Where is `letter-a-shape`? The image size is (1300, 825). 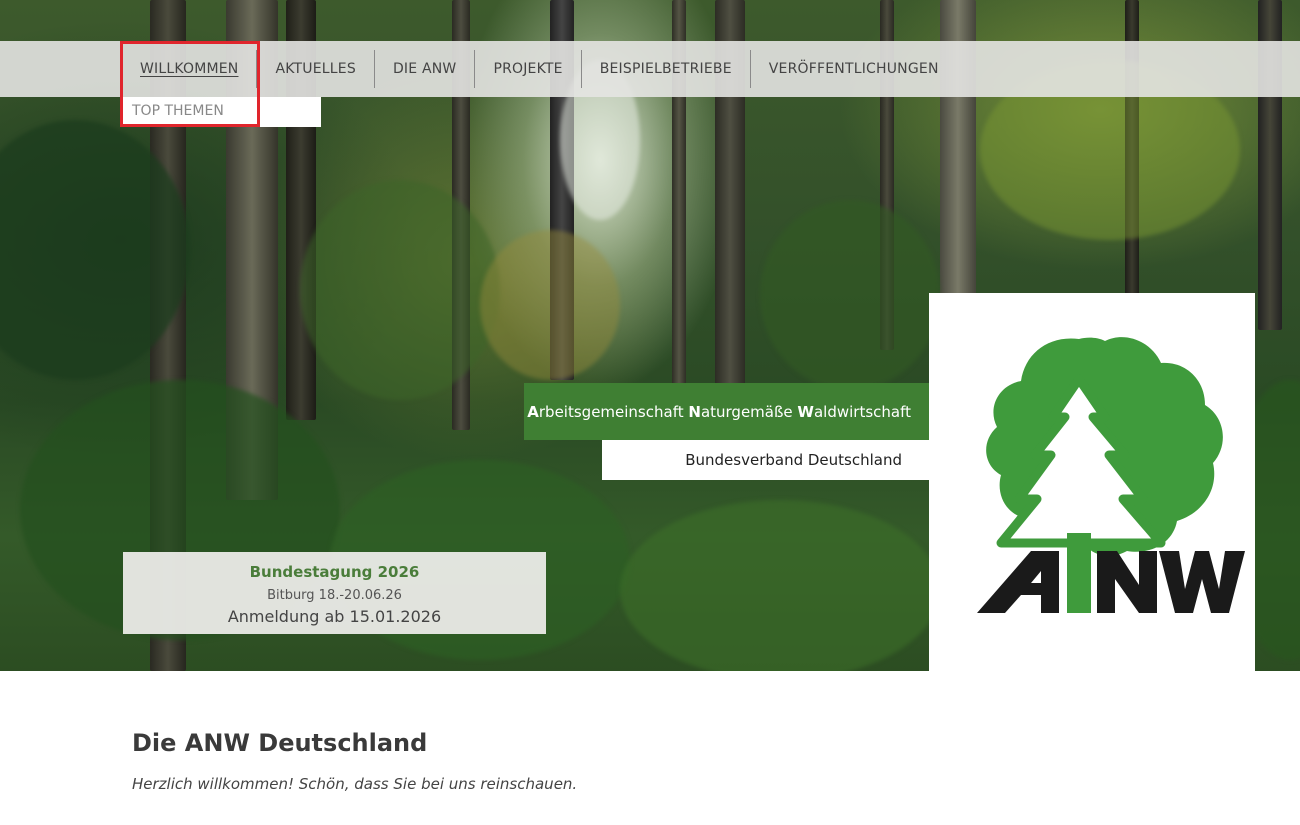
letter-a-shape is located at coordinates (1018, 582).